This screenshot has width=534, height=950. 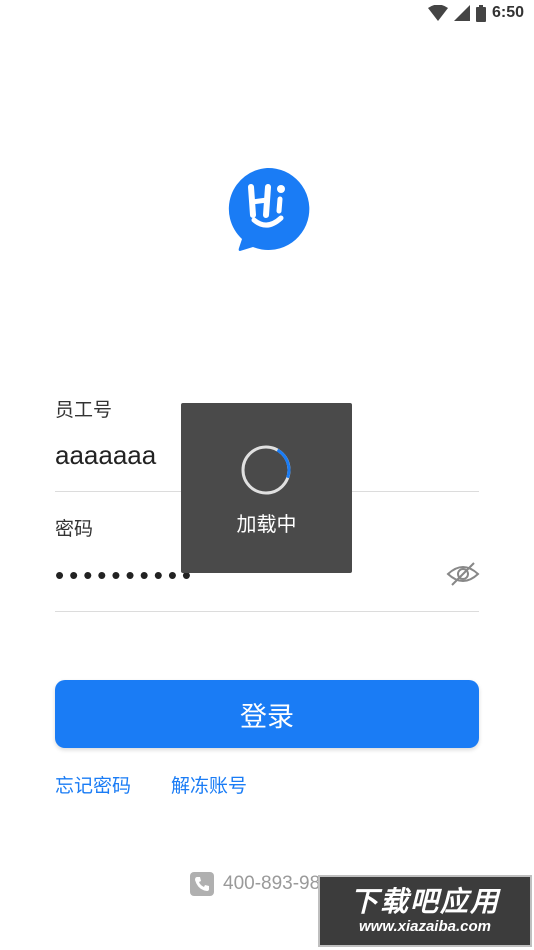 I want to click on battery-icon, so click(x=480, y=13).